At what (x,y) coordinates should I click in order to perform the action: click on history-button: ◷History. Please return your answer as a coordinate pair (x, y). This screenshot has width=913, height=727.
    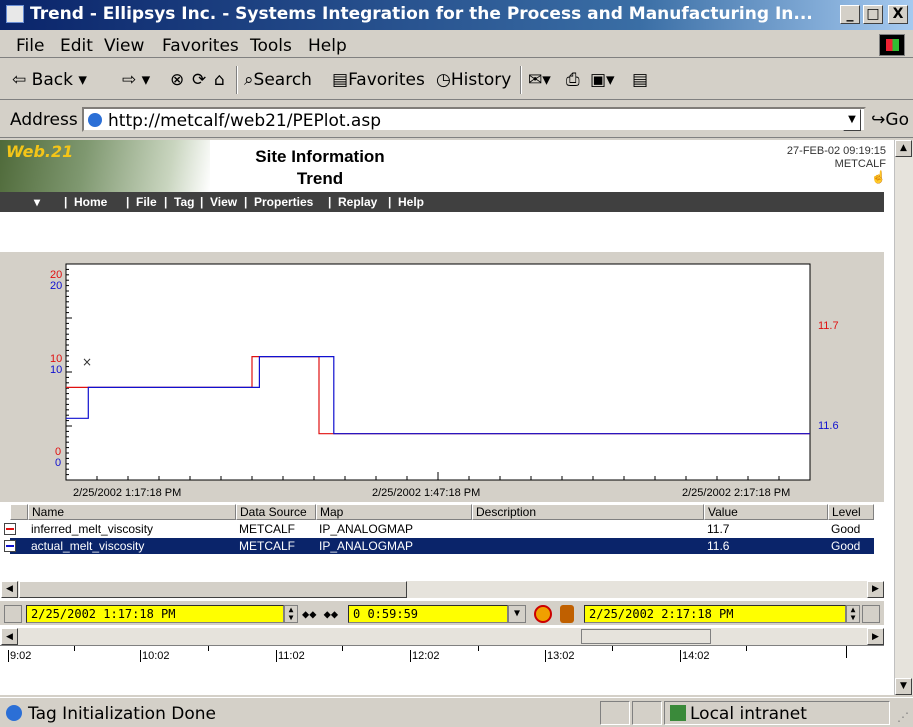
    Looking at the image, I should click on (473, 80).